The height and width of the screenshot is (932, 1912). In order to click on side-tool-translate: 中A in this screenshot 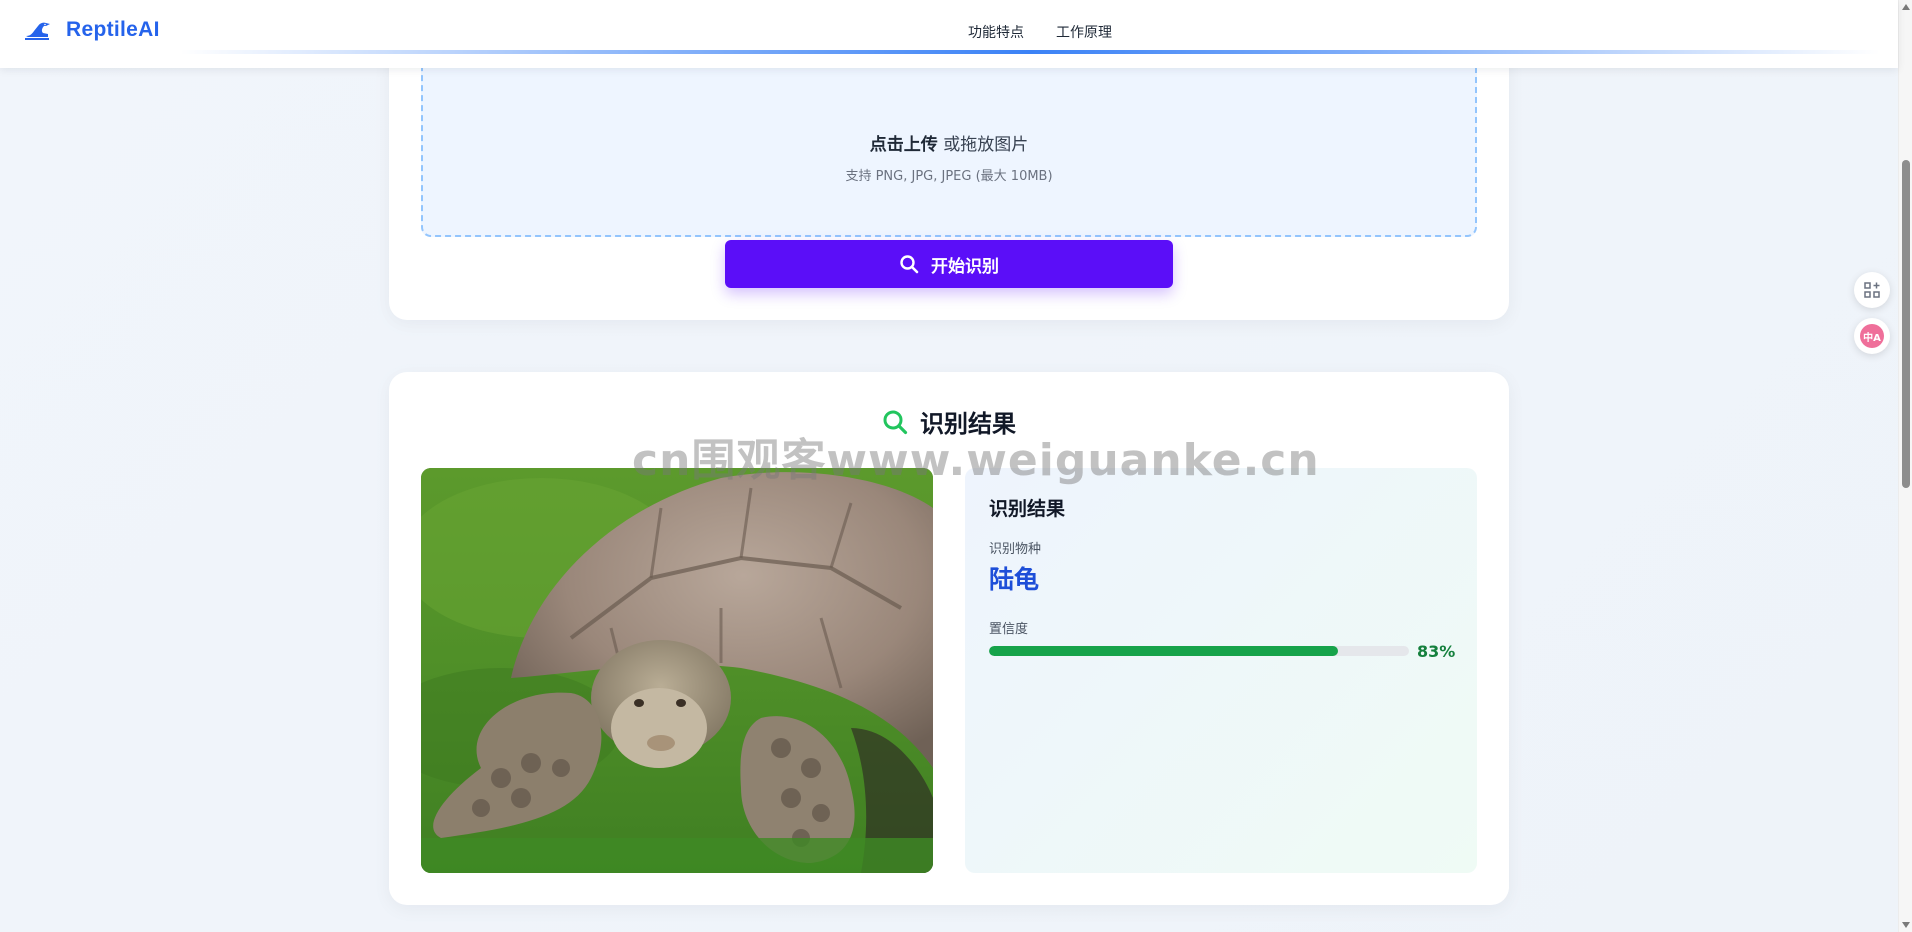, I will do `click(1872, 336)`.